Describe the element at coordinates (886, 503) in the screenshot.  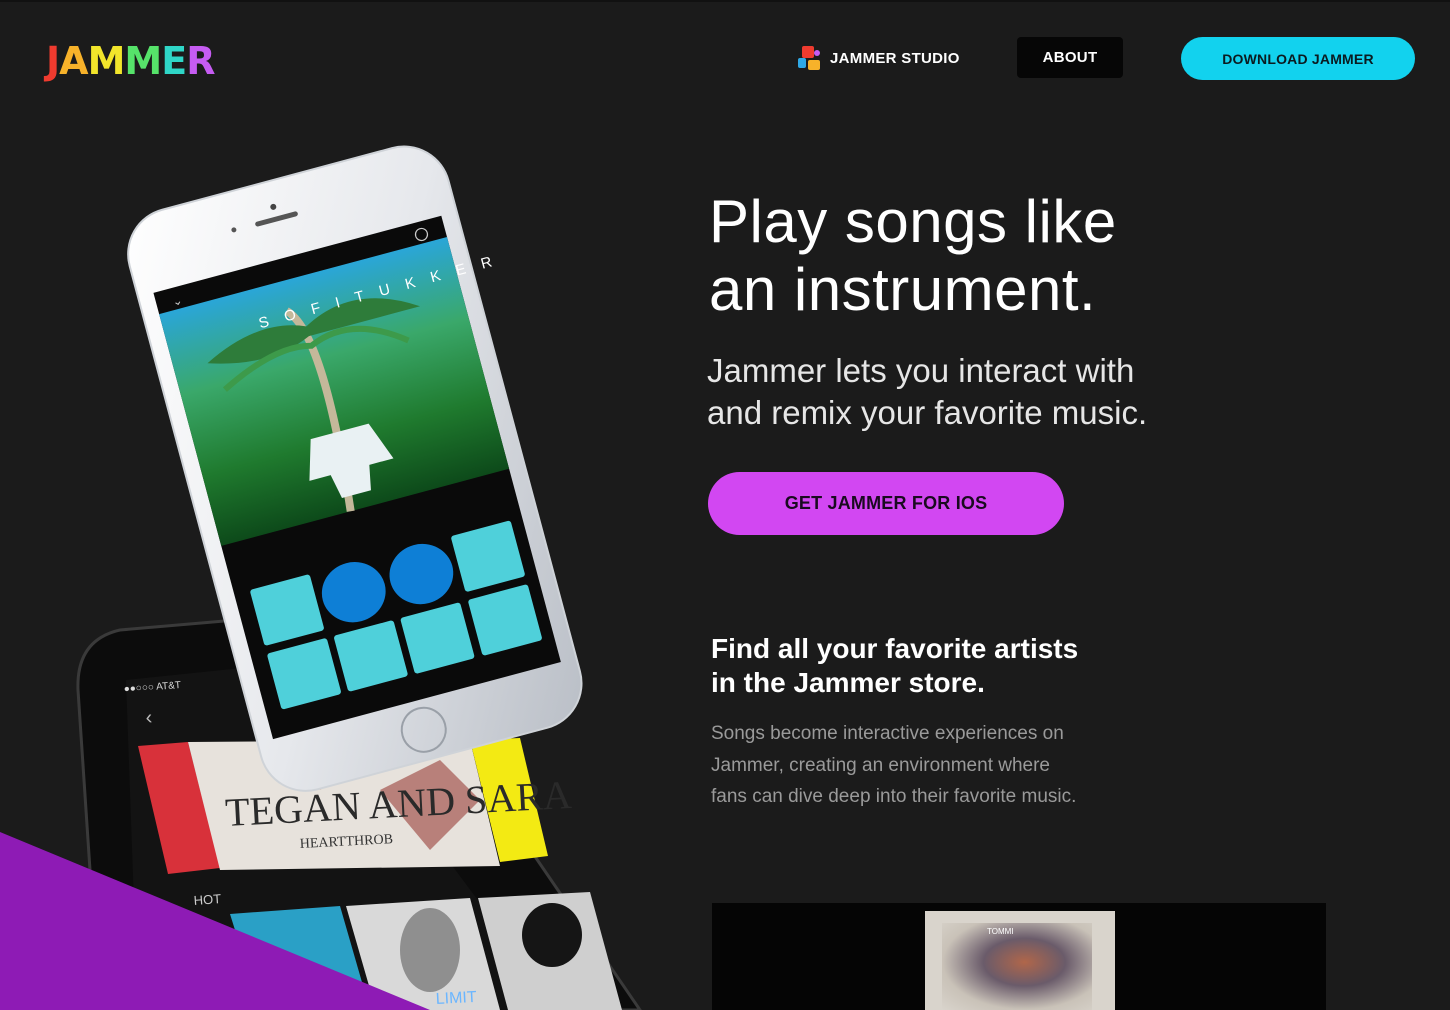
I see `get-jammer-ios-button: GET JAMMER FOR IOS` at that location.